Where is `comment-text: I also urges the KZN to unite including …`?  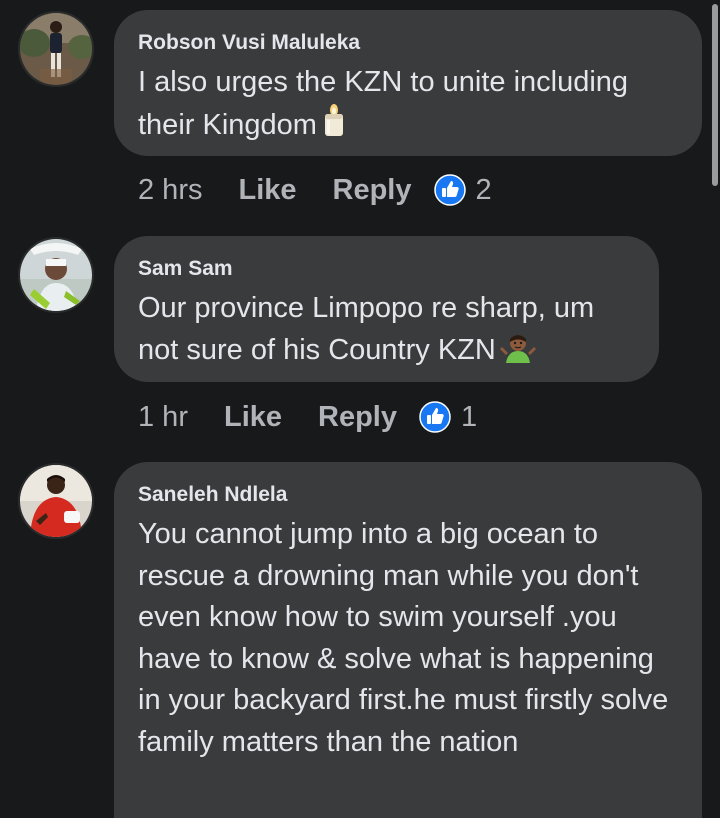 comment-text: I also urges the KZN to unite including … is located at coordinates (408, 106).